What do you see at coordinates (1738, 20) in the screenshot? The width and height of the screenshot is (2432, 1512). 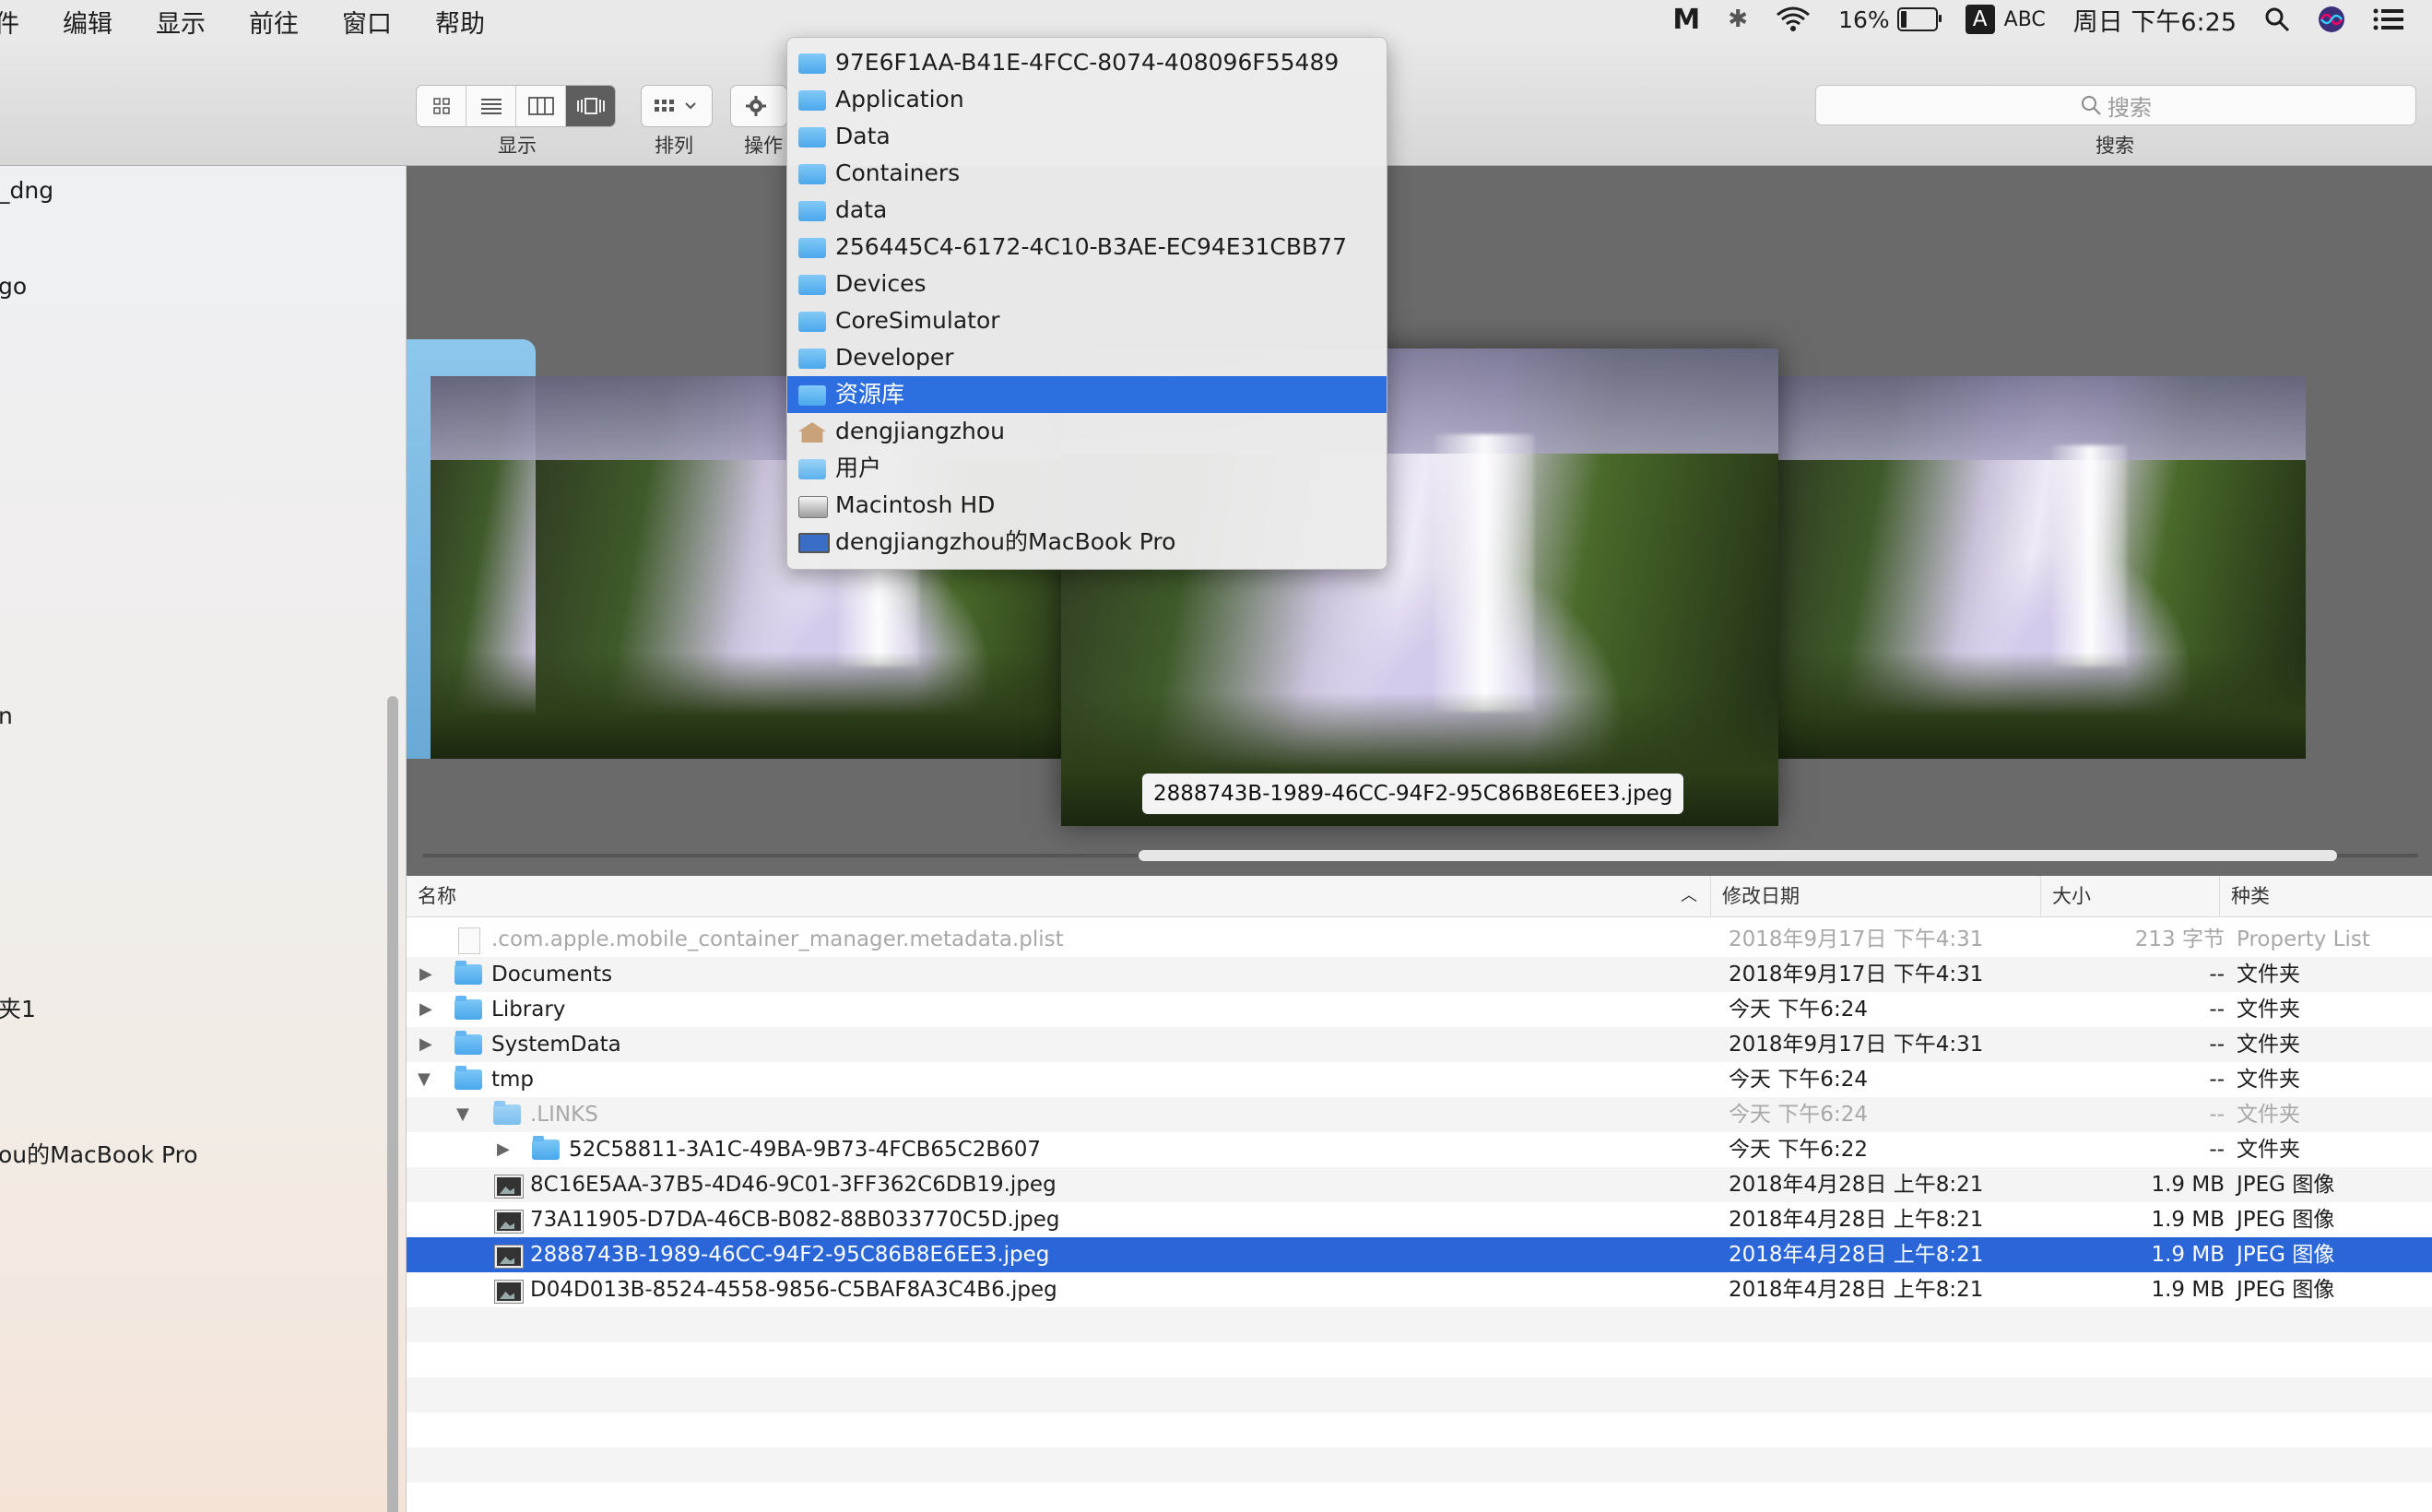 I see `bluetooth-icon: ✱` at bounding box center [1738, 20].